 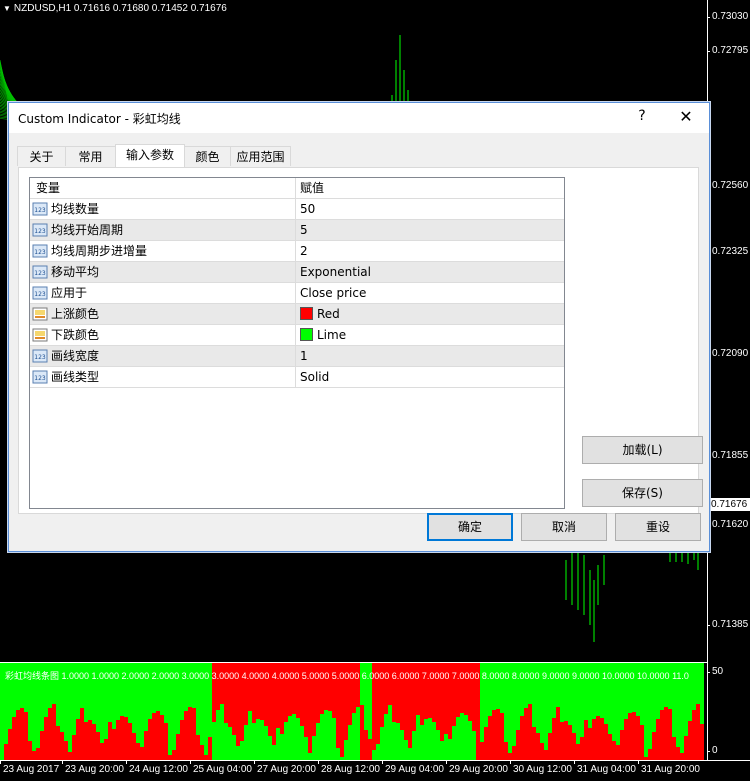 What do you see at coordinates (163, 188) in the screenshot?
I see `column-header-variable: 变量` at bounding box center [163, 188].